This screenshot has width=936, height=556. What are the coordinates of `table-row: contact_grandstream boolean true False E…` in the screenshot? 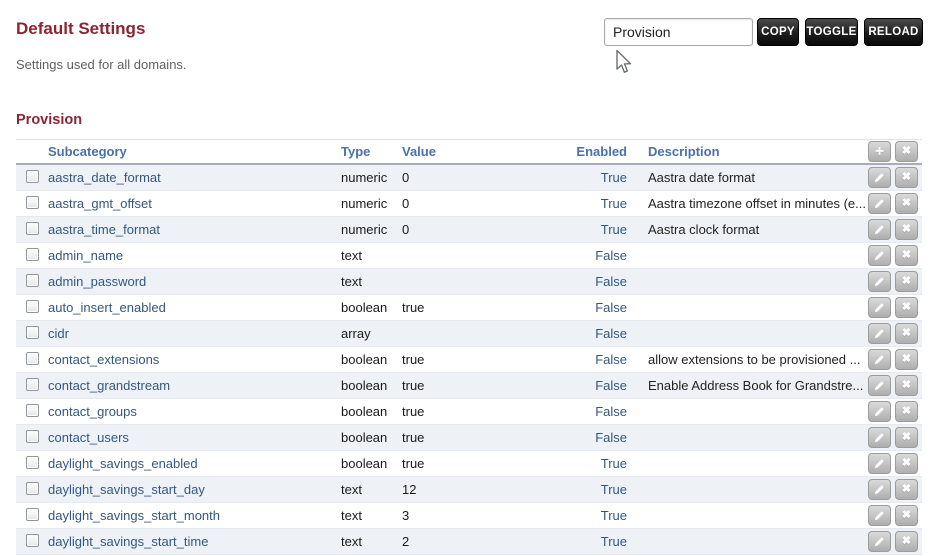 It's located at (469, 386).